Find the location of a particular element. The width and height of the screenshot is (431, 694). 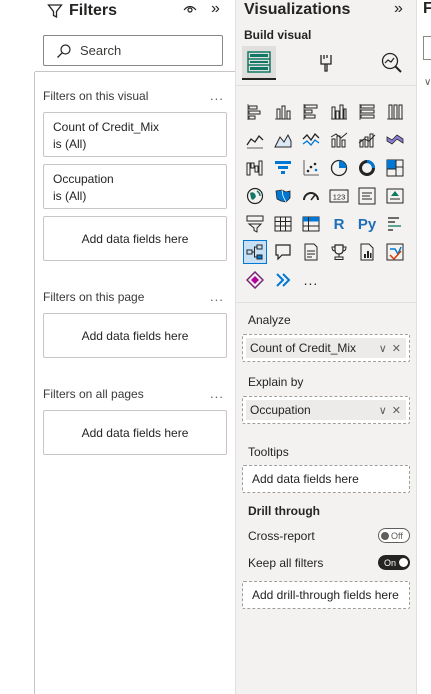

toggle-state: On is located at coordinates (390, 562).